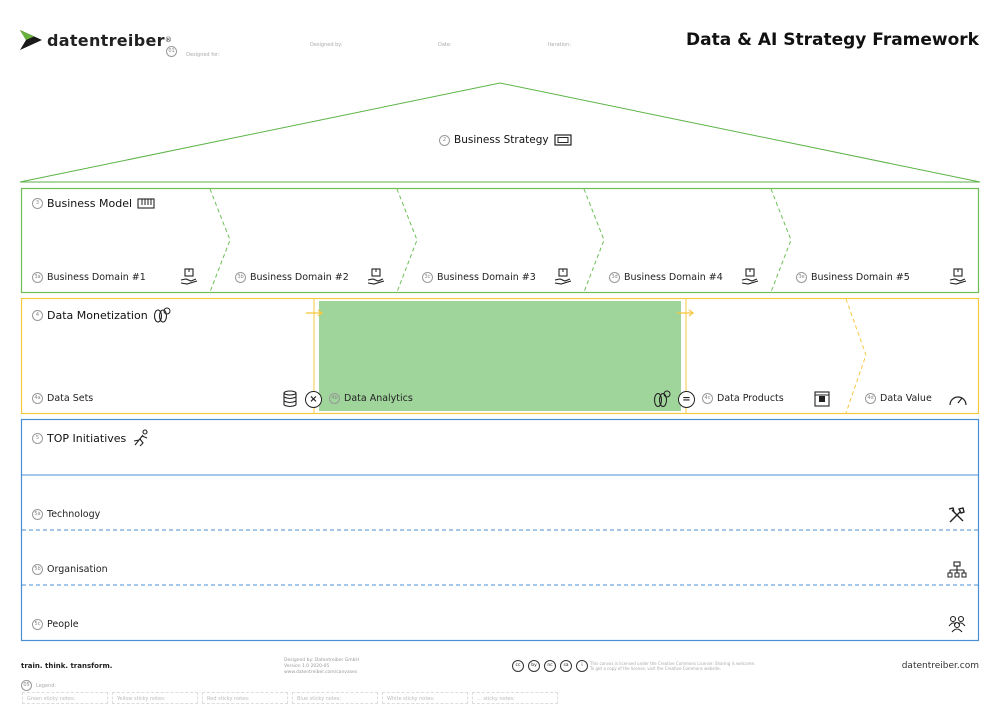 The width and height of the screenshot is (1000, 707). What do you see at coordinates (335, 698) in the screenshot?
I see `sticky-legend-blue: Blue sticky notes:` at bounding box center [335, 698].